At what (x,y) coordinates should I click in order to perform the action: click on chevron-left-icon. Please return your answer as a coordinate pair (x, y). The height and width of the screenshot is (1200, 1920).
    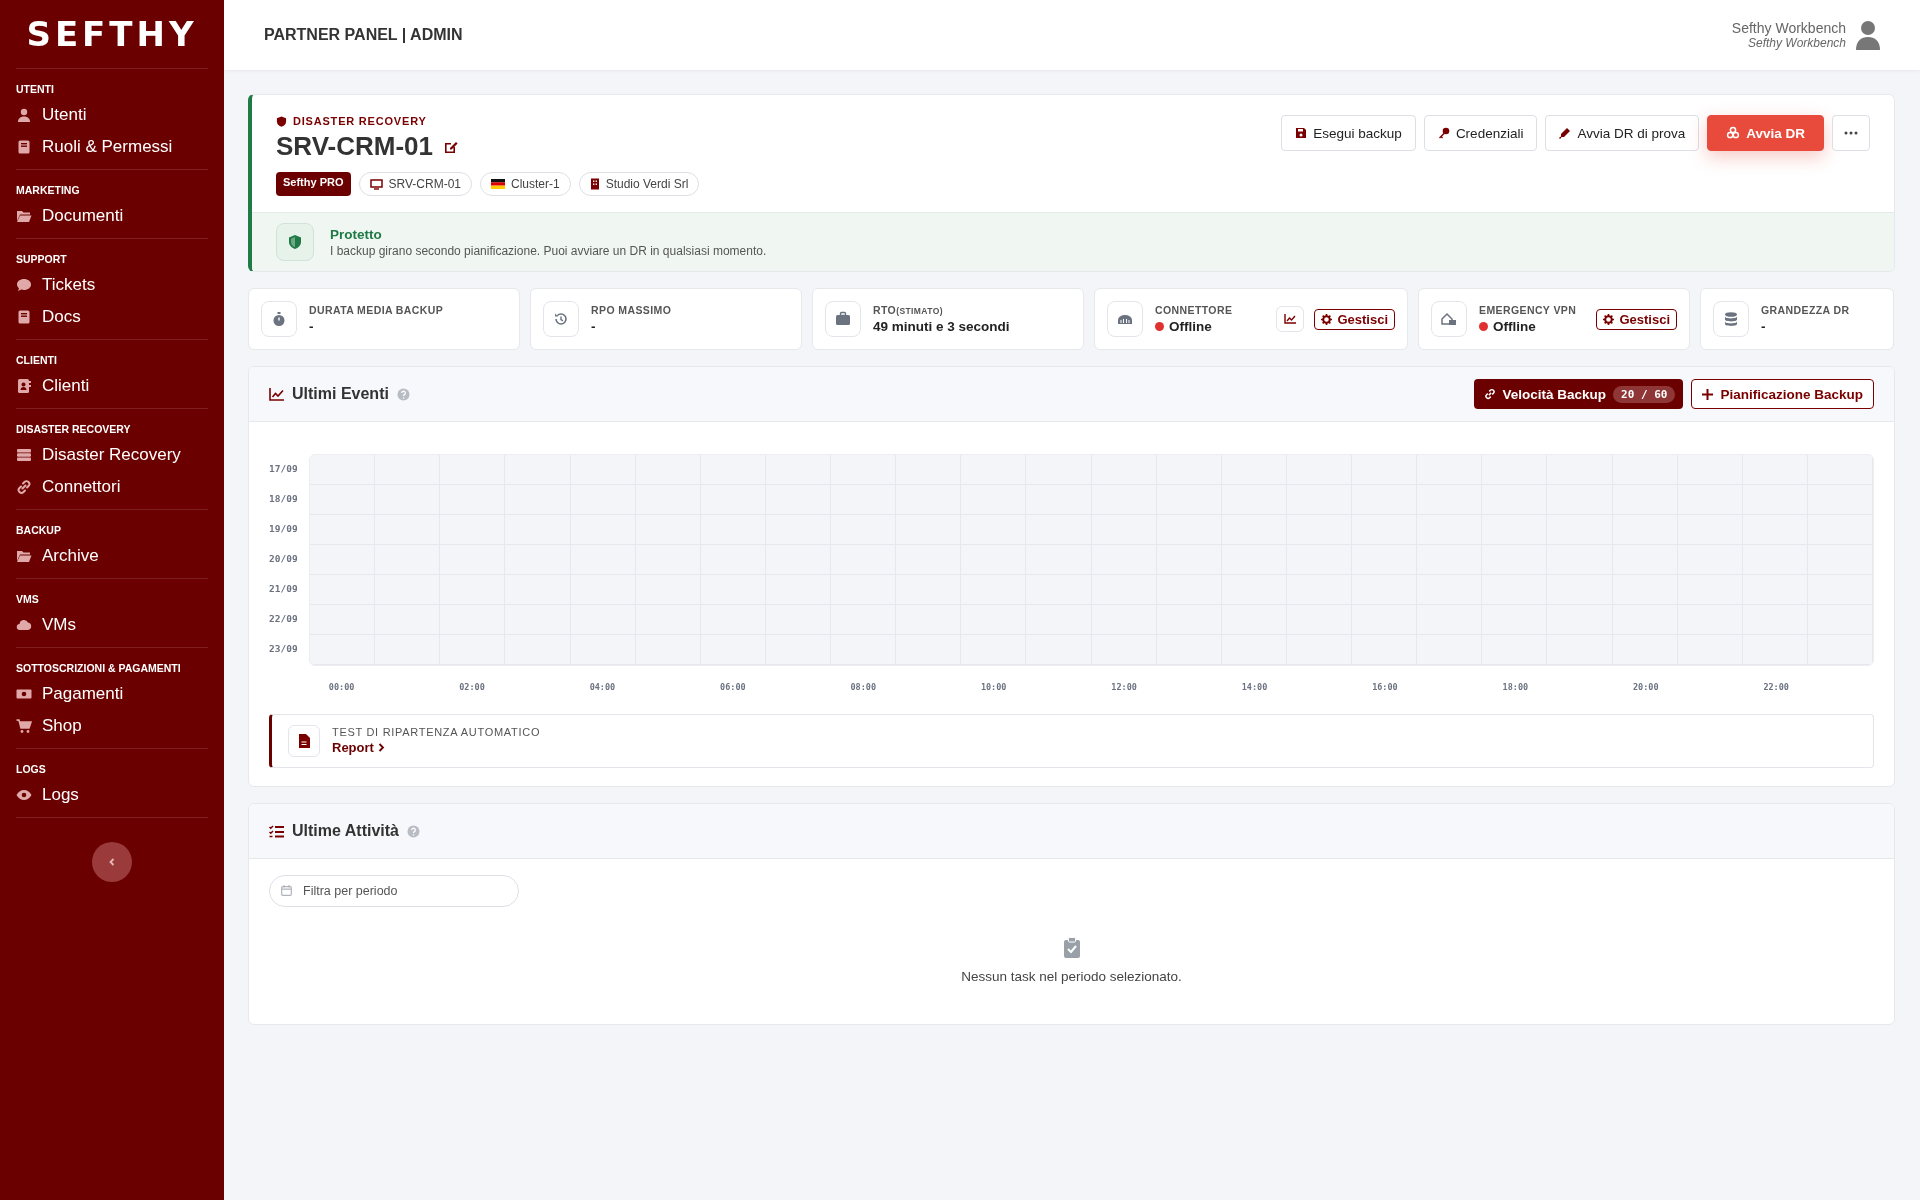
    Looking at the image, I should click on (112, 862).